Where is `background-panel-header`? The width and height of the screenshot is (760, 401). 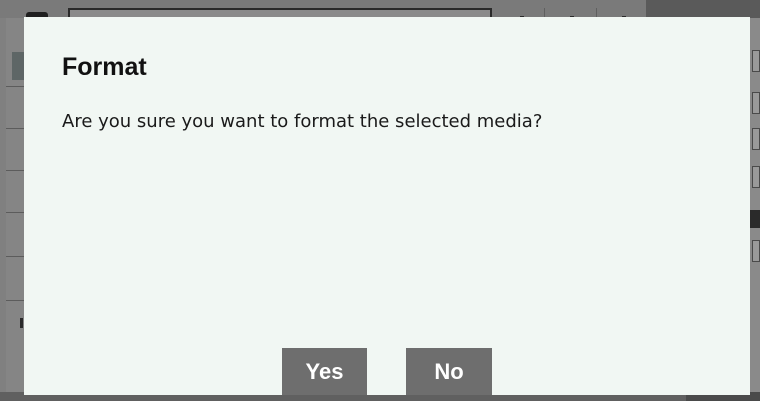
background-panel-header is located at coordinates (703, 9).